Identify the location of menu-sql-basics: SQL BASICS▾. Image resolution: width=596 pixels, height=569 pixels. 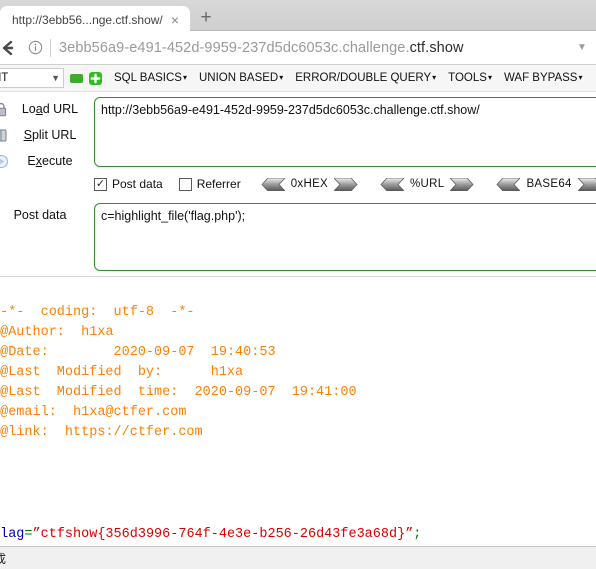
(150, 78).